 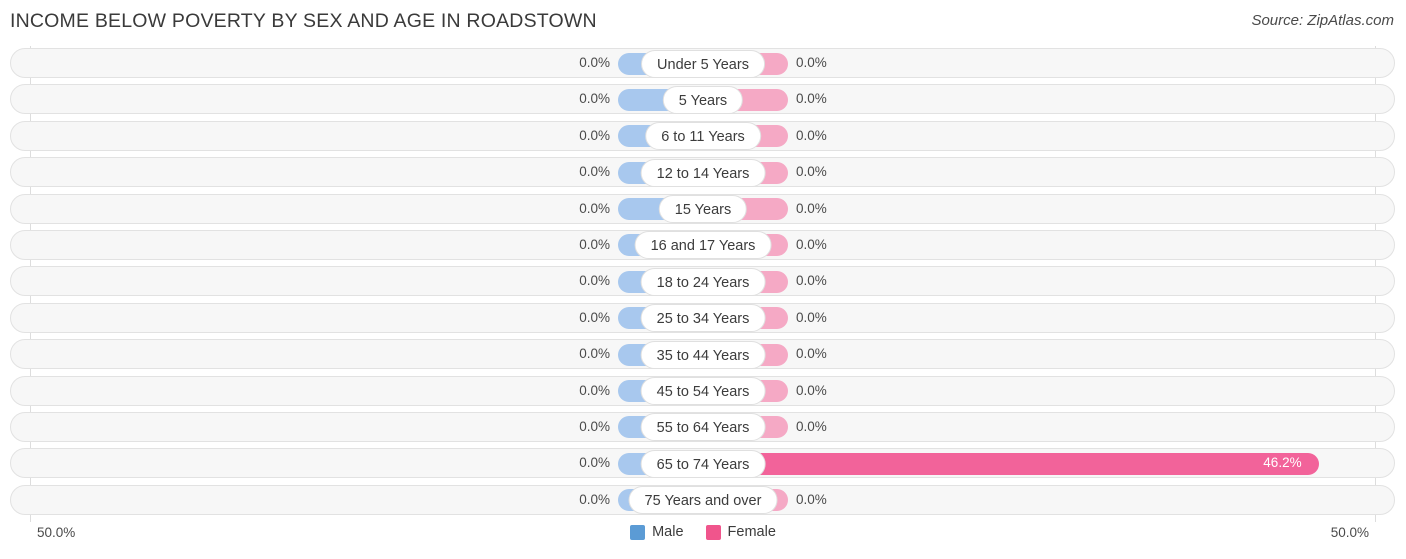 What do you see at coordinates (668, 532) in the screenshot?
I see `legend-label: Male` at bounding box center [668, 532].